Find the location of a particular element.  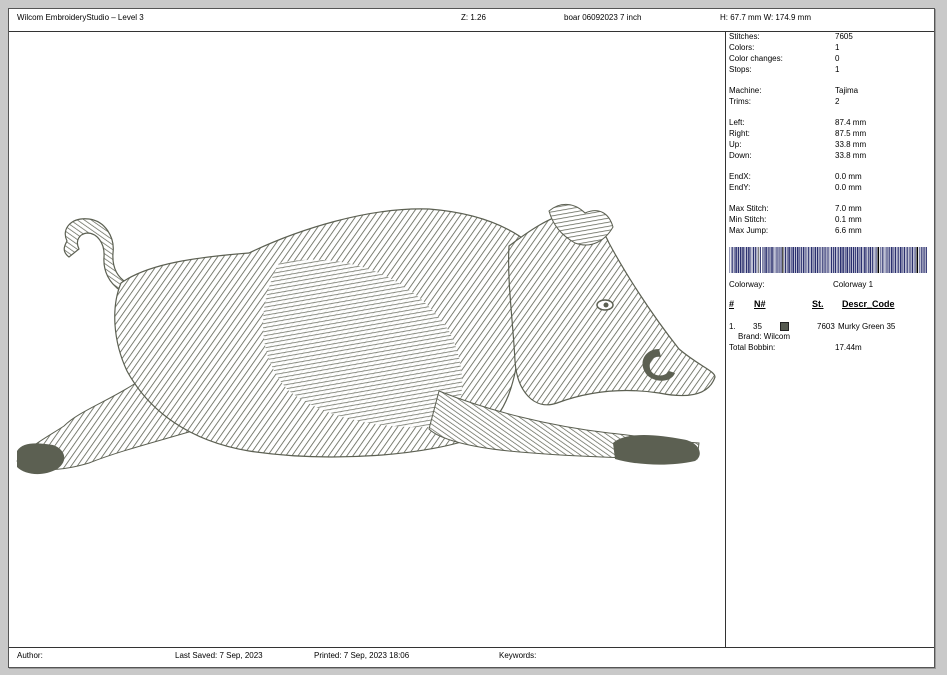

boar-pupil is located at coordinates (606, 305).